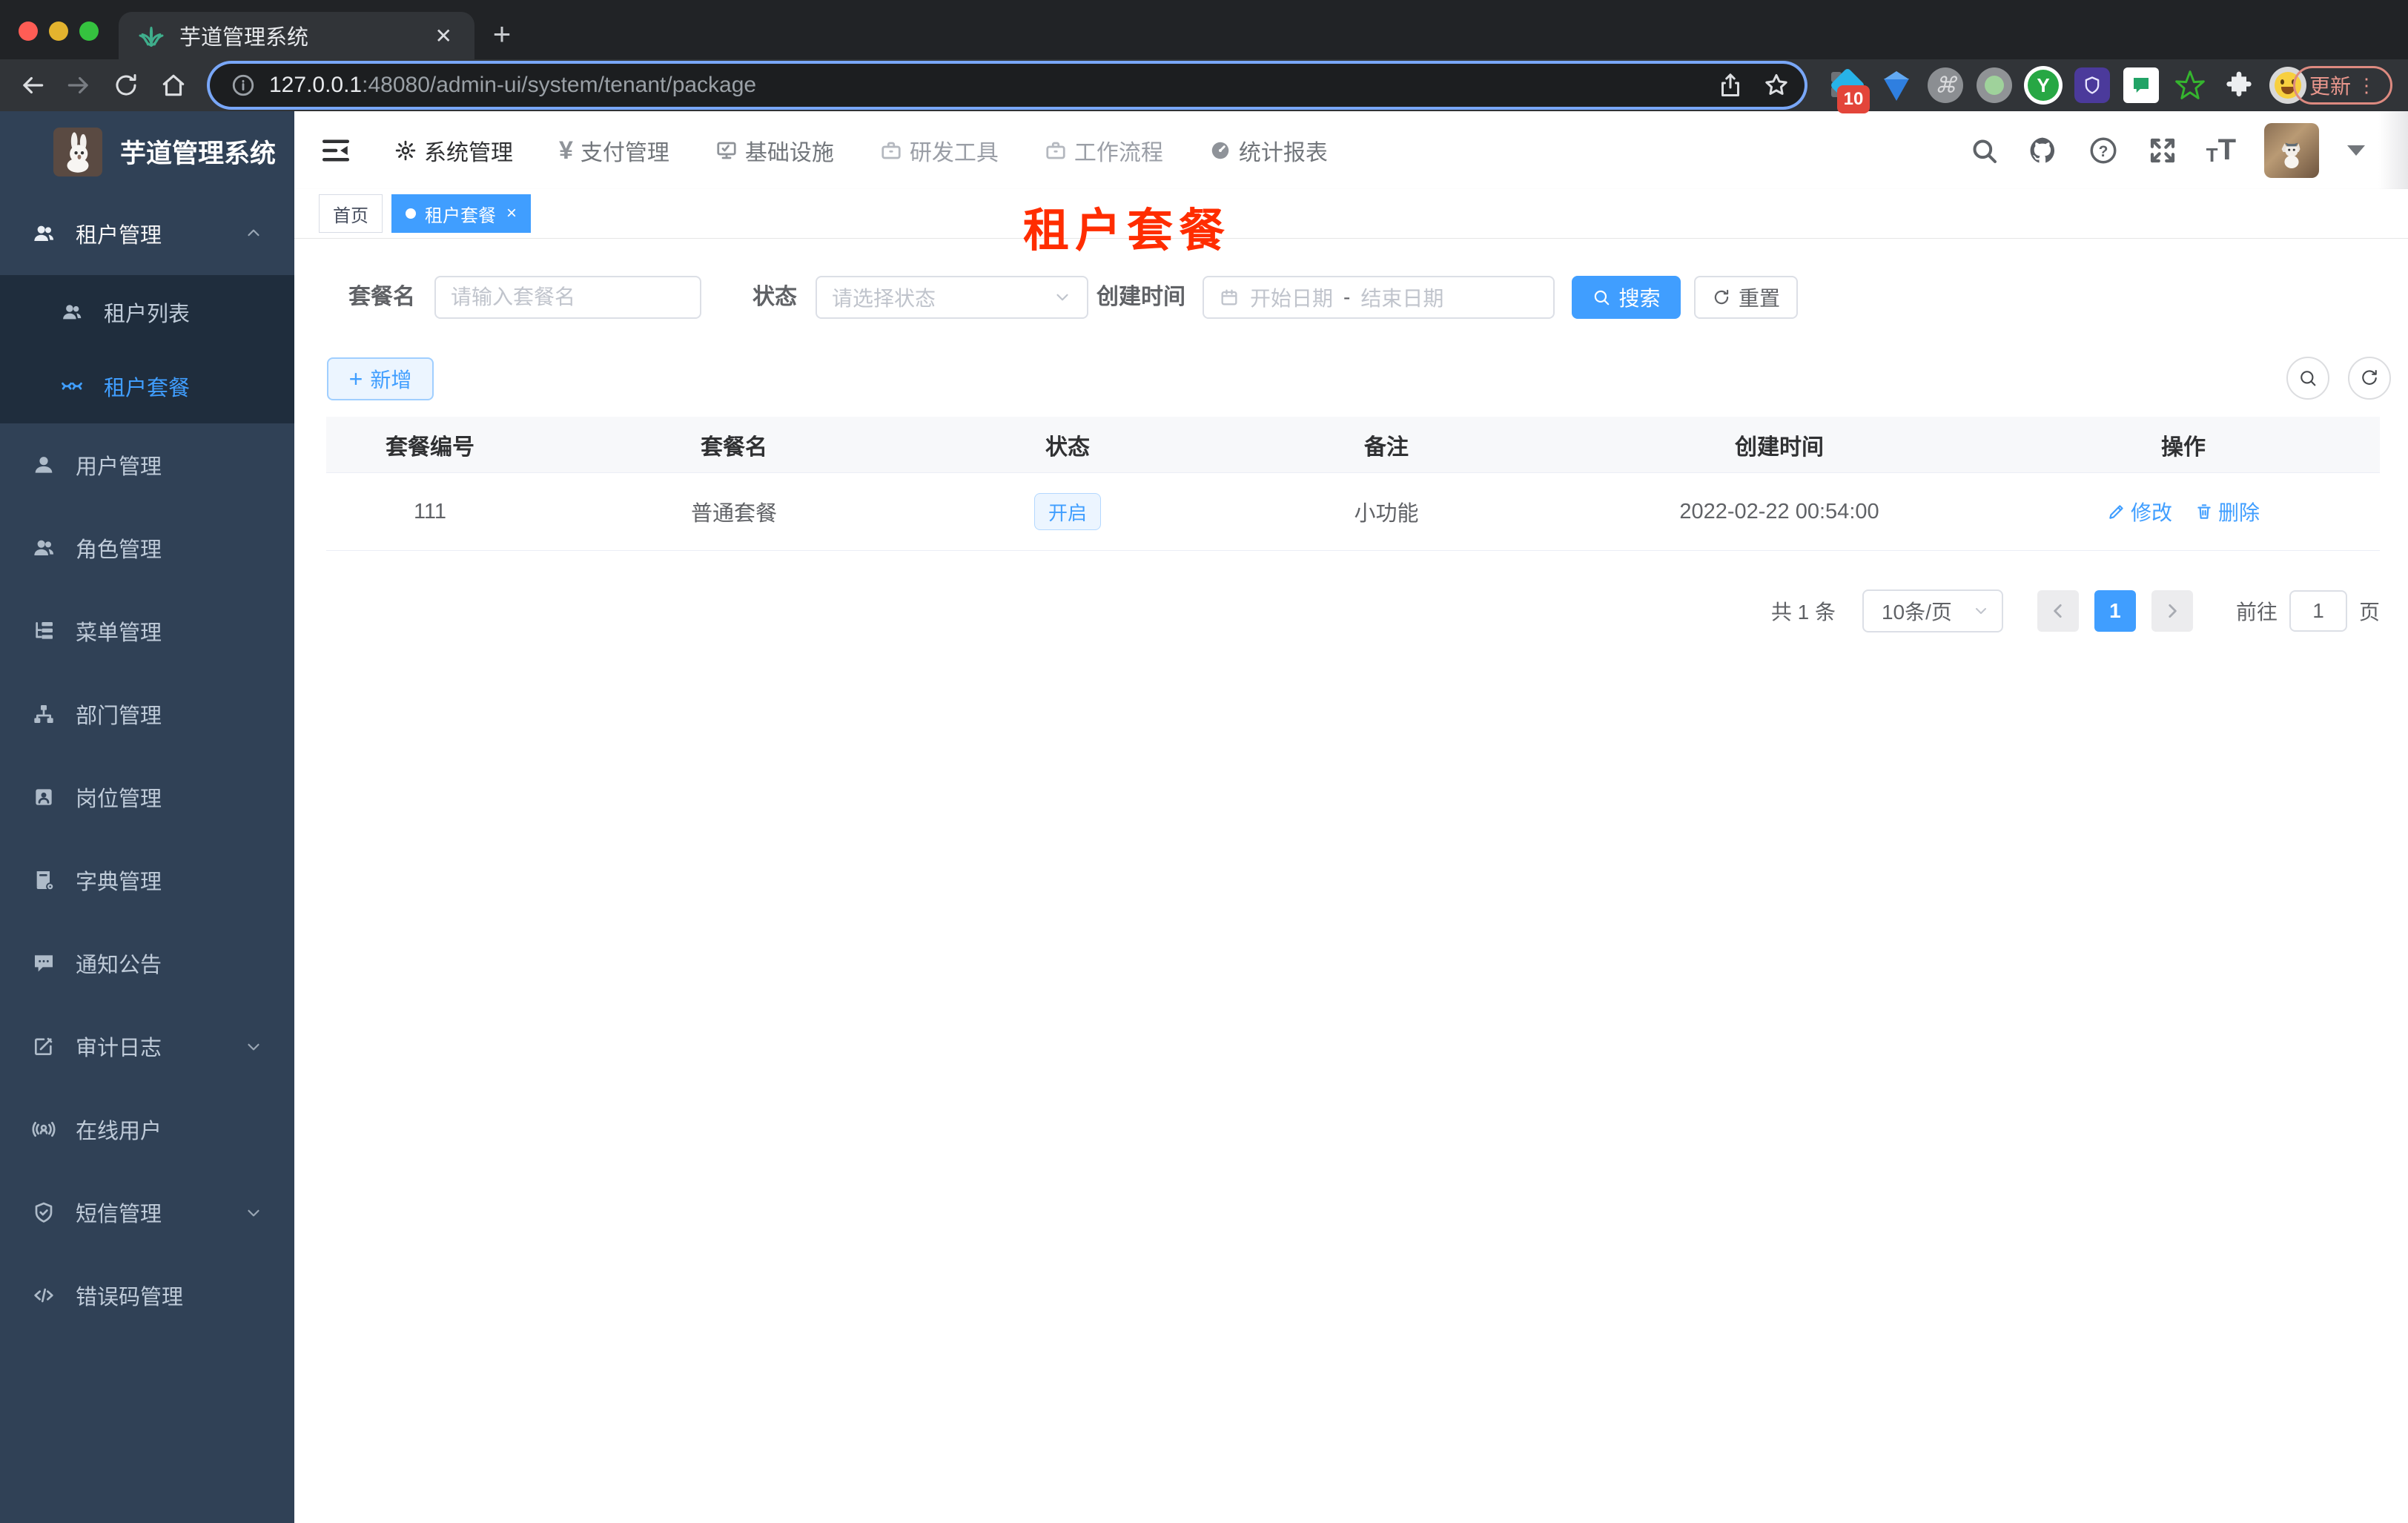 The width and height of the screenshot is (2408, 1523). What do you see at coordinates (244, 85) in the screenshot?
I see `site-info-icon` at bounding box center [244, 85].